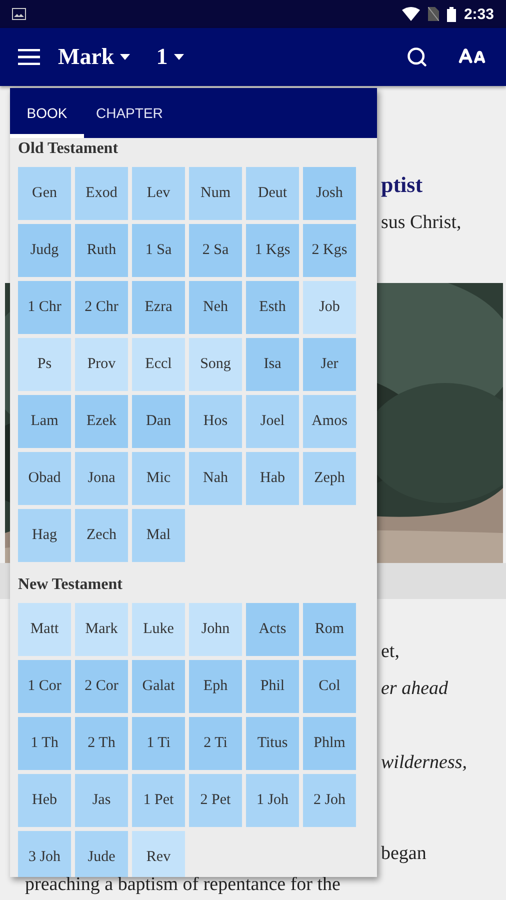 This screenshot has width=506, height=900. I want to click on verse-text: er ahead, so click(414, 689).